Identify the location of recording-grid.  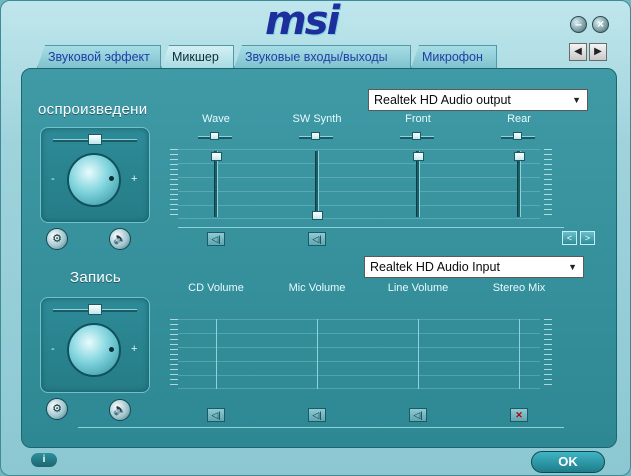
(359, 354).